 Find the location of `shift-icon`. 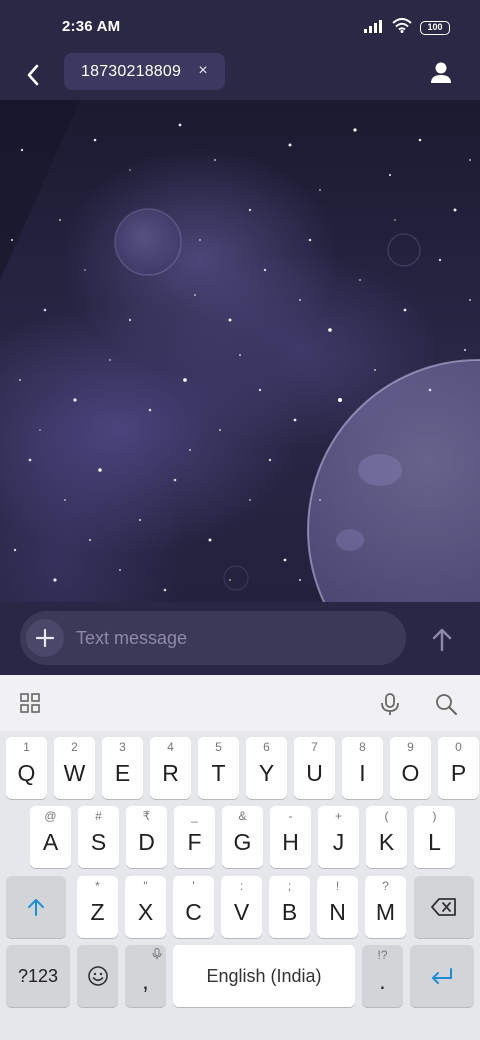

shift-icon is located at coordinates (36, 907).